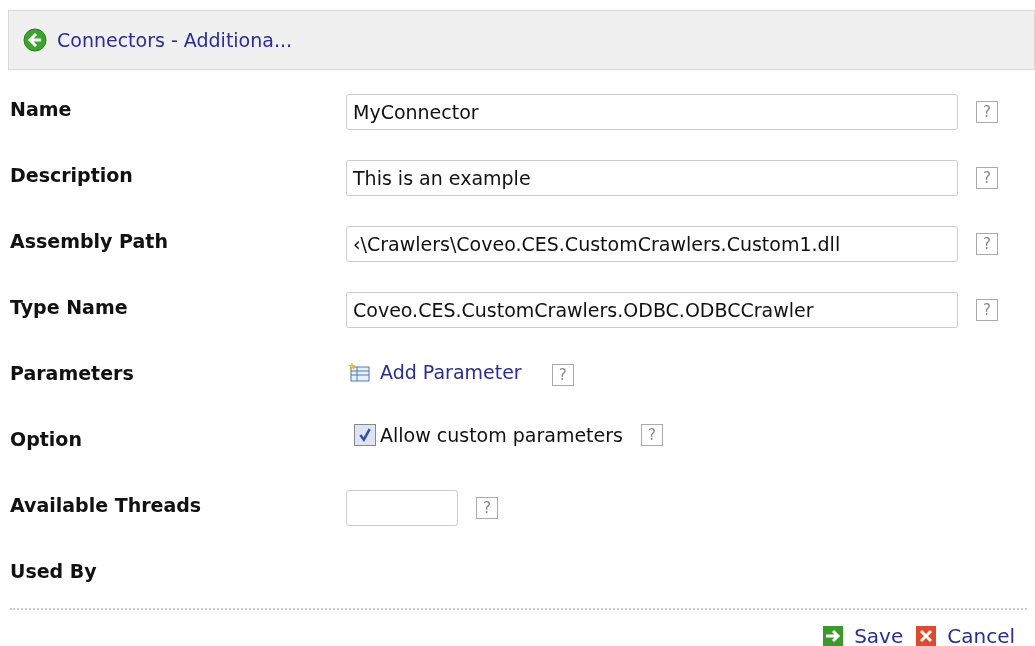 This screenshot has height=646, width=1035. What do you see at coordinates (69, 306) in the screenshot?
I see `field-label: Type Name` at bounding box center [69, 306].